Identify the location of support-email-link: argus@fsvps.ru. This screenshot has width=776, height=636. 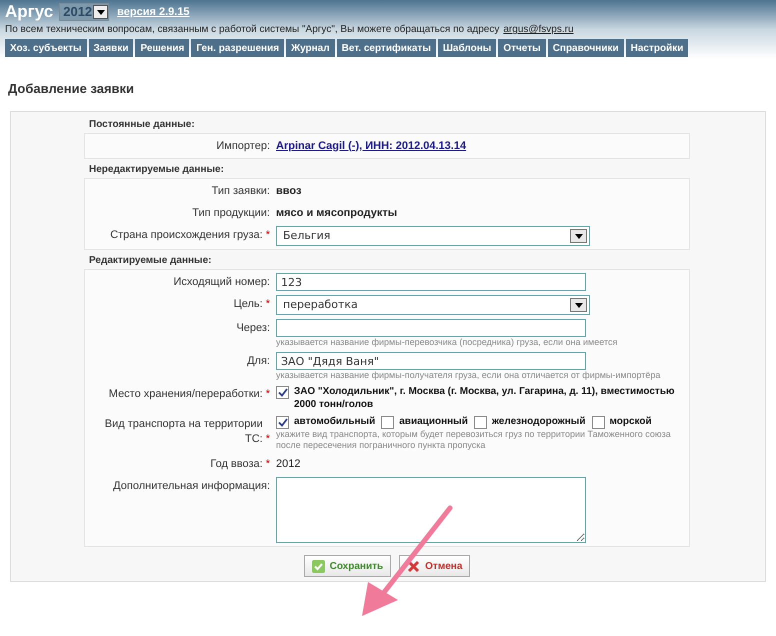
(538, 29).